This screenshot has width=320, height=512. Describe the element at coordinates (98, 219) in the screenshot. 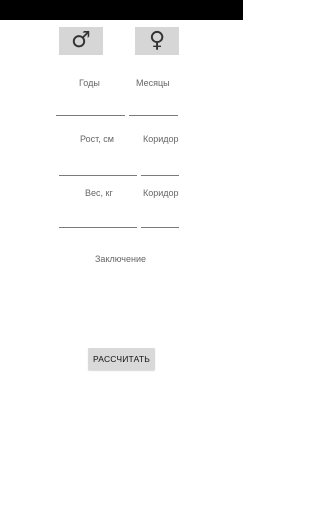

I see `weight-field` at that location.